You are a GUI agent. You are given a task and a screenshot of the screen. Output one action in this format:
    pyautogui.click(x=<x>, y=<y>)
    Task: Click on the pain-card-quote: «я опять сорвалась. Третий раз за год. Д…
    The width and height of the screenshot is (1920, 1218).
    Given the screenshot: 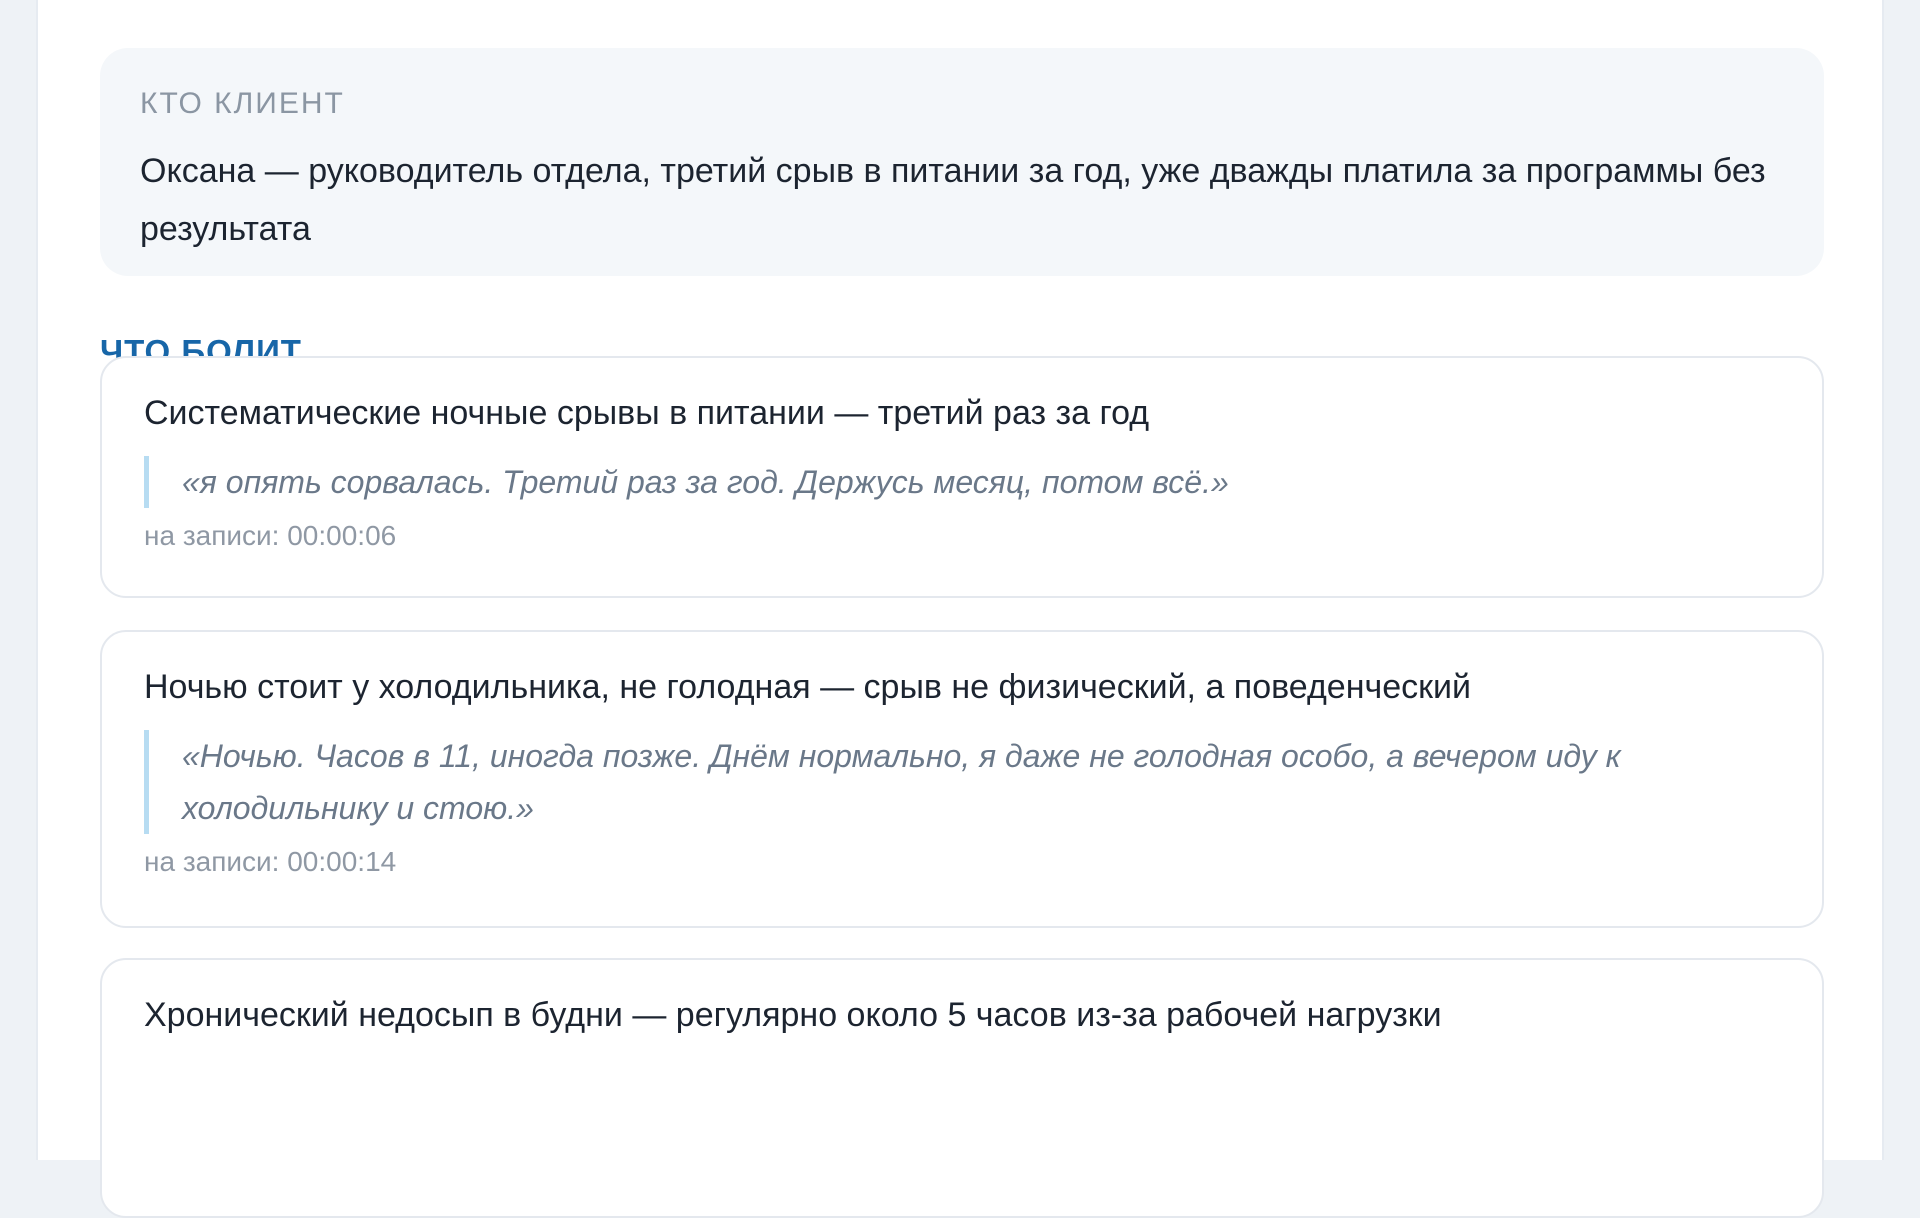 What is the action you would take?
    pyautogui.click(x=962, y=482)
    